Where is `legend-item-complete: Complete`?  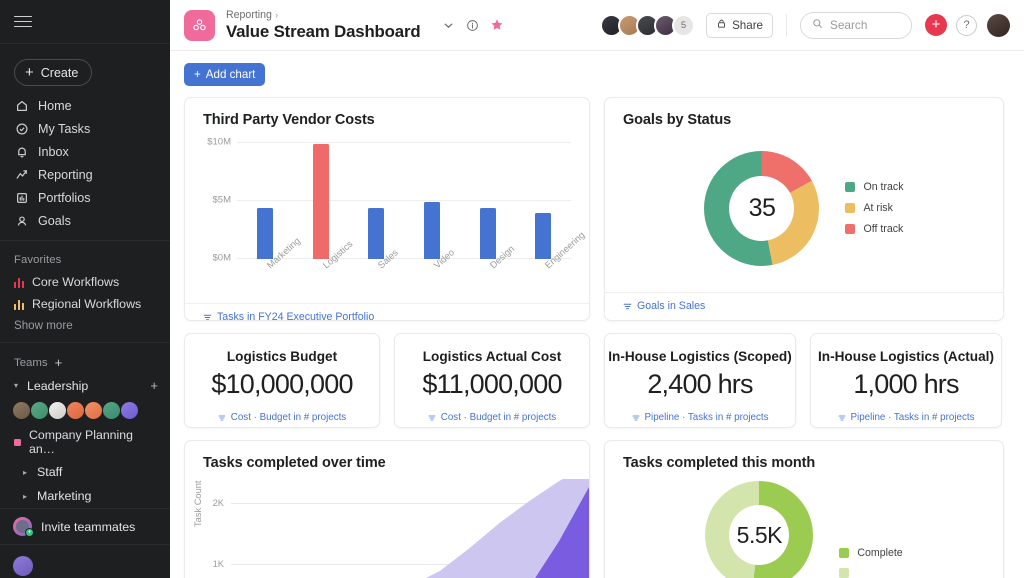
legend-item-complete: Complete is located at coordinates (871, 553).